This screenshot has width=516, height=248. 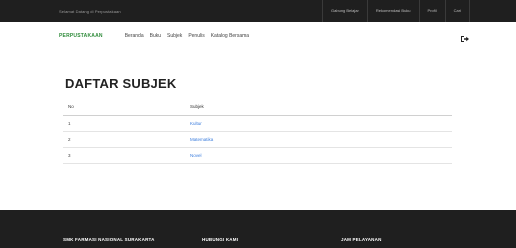 What do you see at coordinates (257, 139) in the screenshot?
I see `table-row: 2 Matematika` at bounding box center [257, 139].